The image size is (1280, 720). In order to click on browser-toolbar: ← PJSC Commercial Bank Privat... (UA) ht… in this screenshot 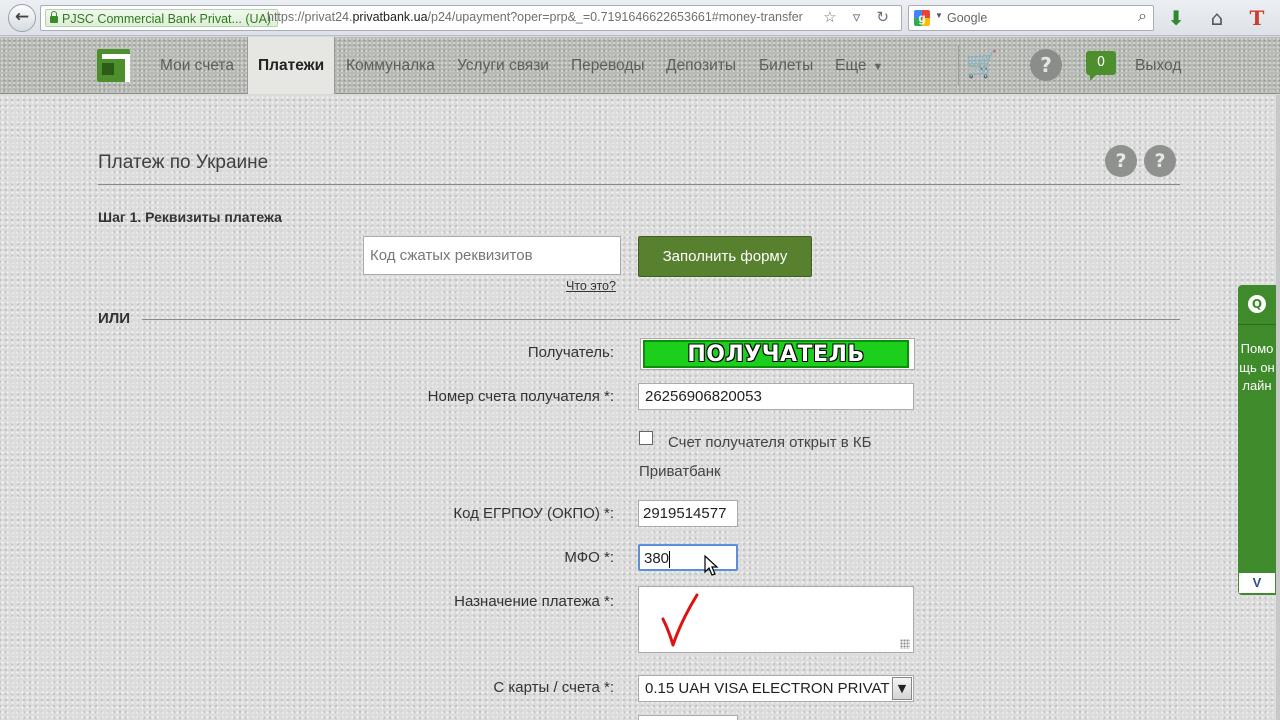, I will do `click(640, 18)`.